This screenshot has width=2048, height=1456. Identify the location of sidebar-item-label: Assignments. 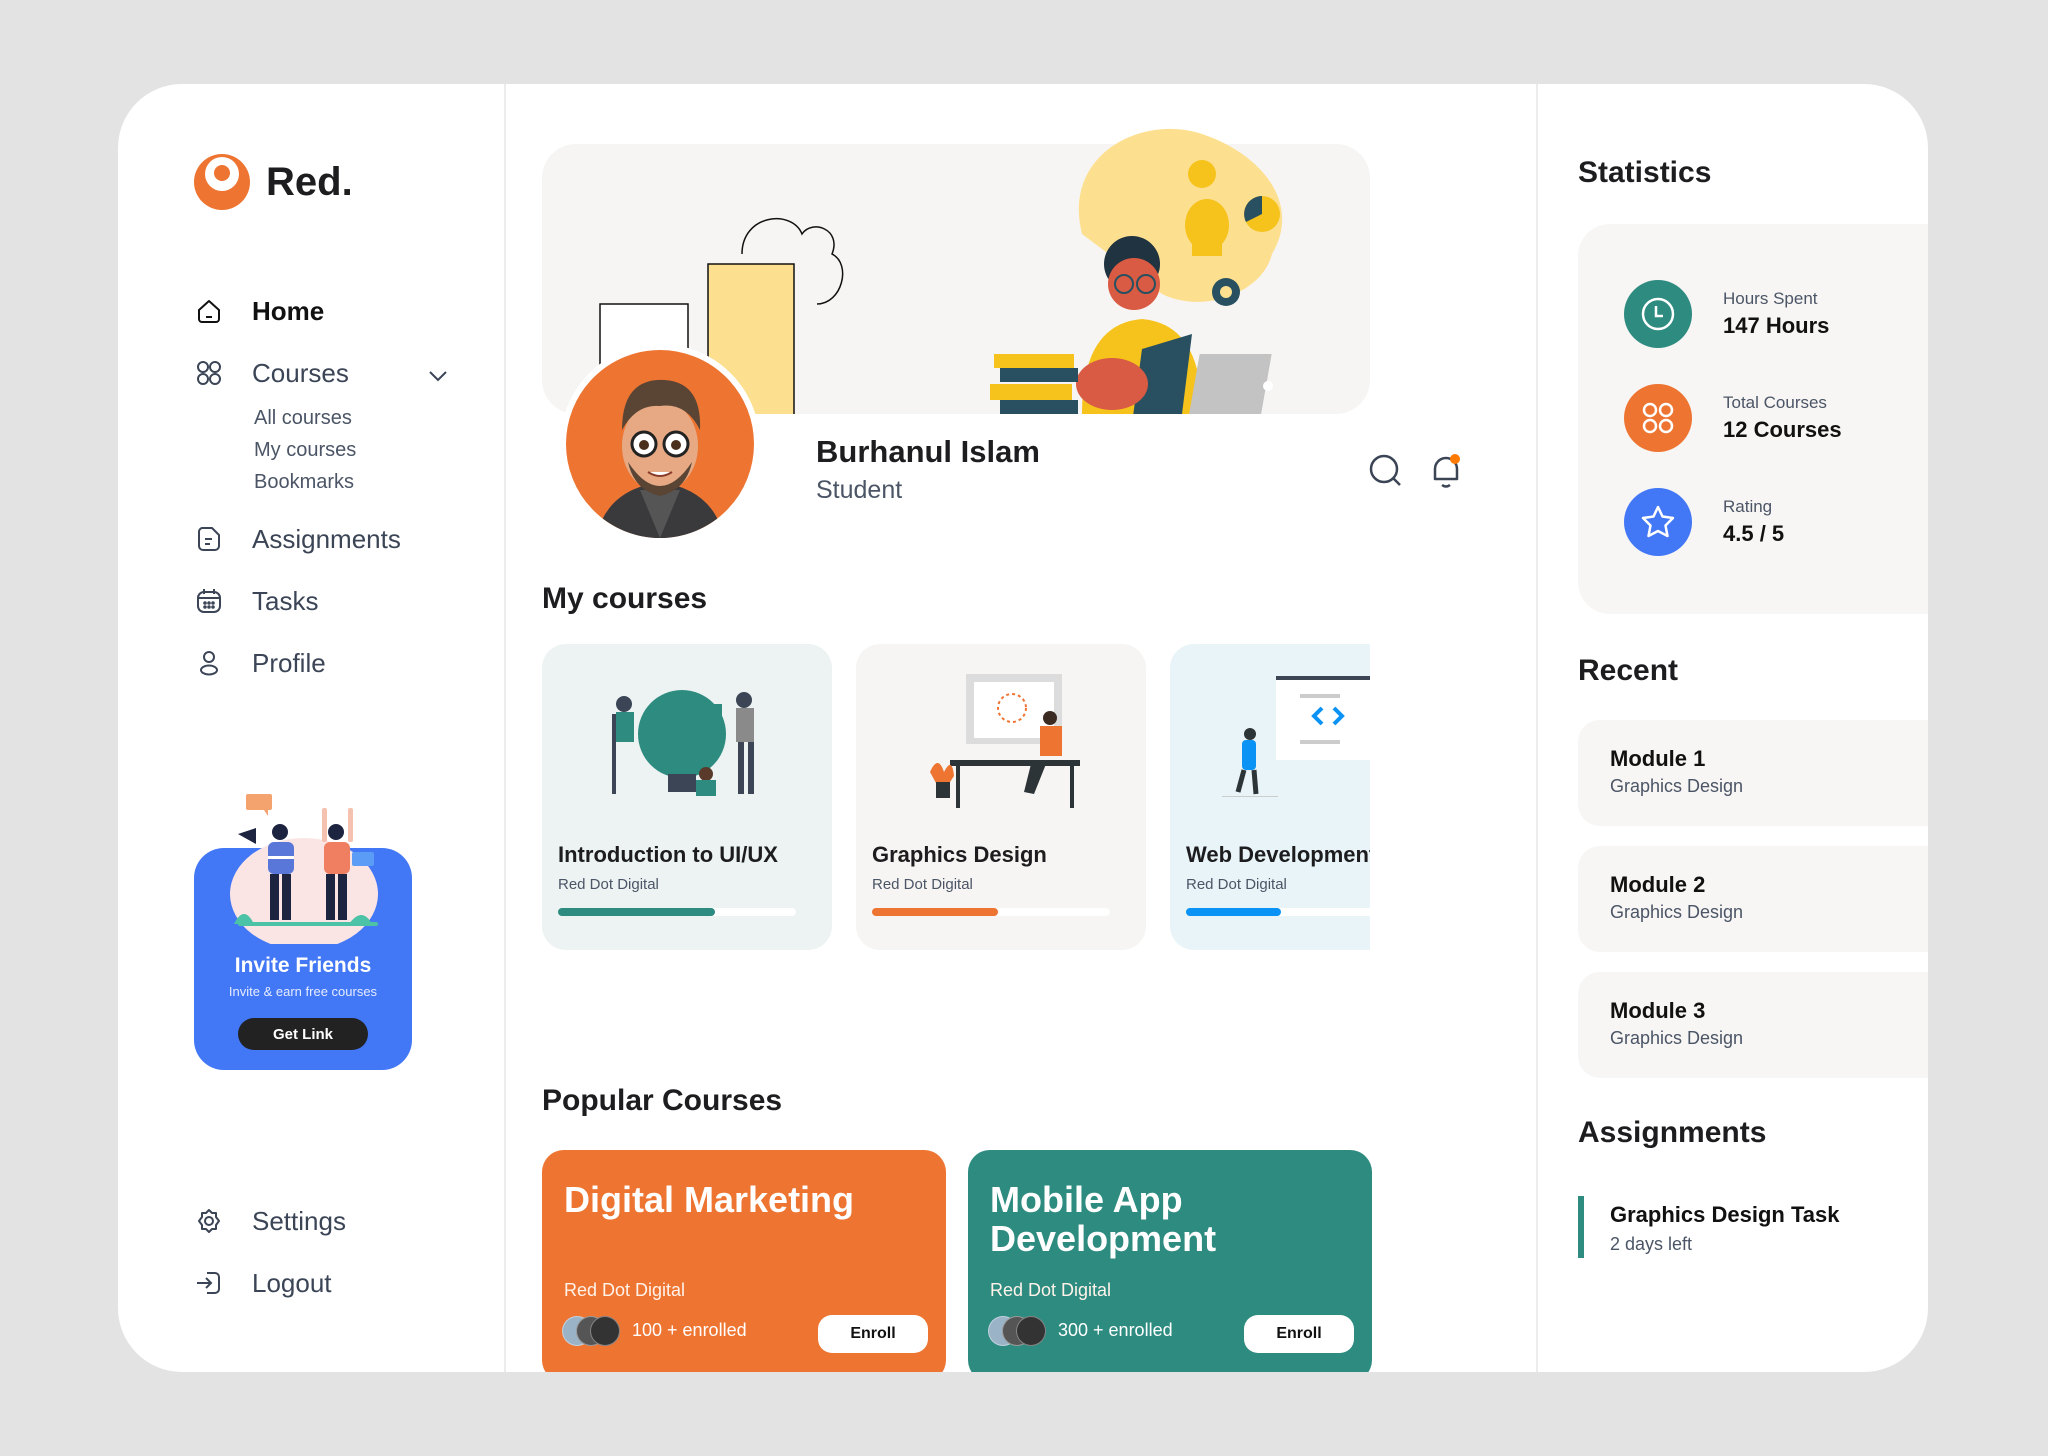
(326, 538).